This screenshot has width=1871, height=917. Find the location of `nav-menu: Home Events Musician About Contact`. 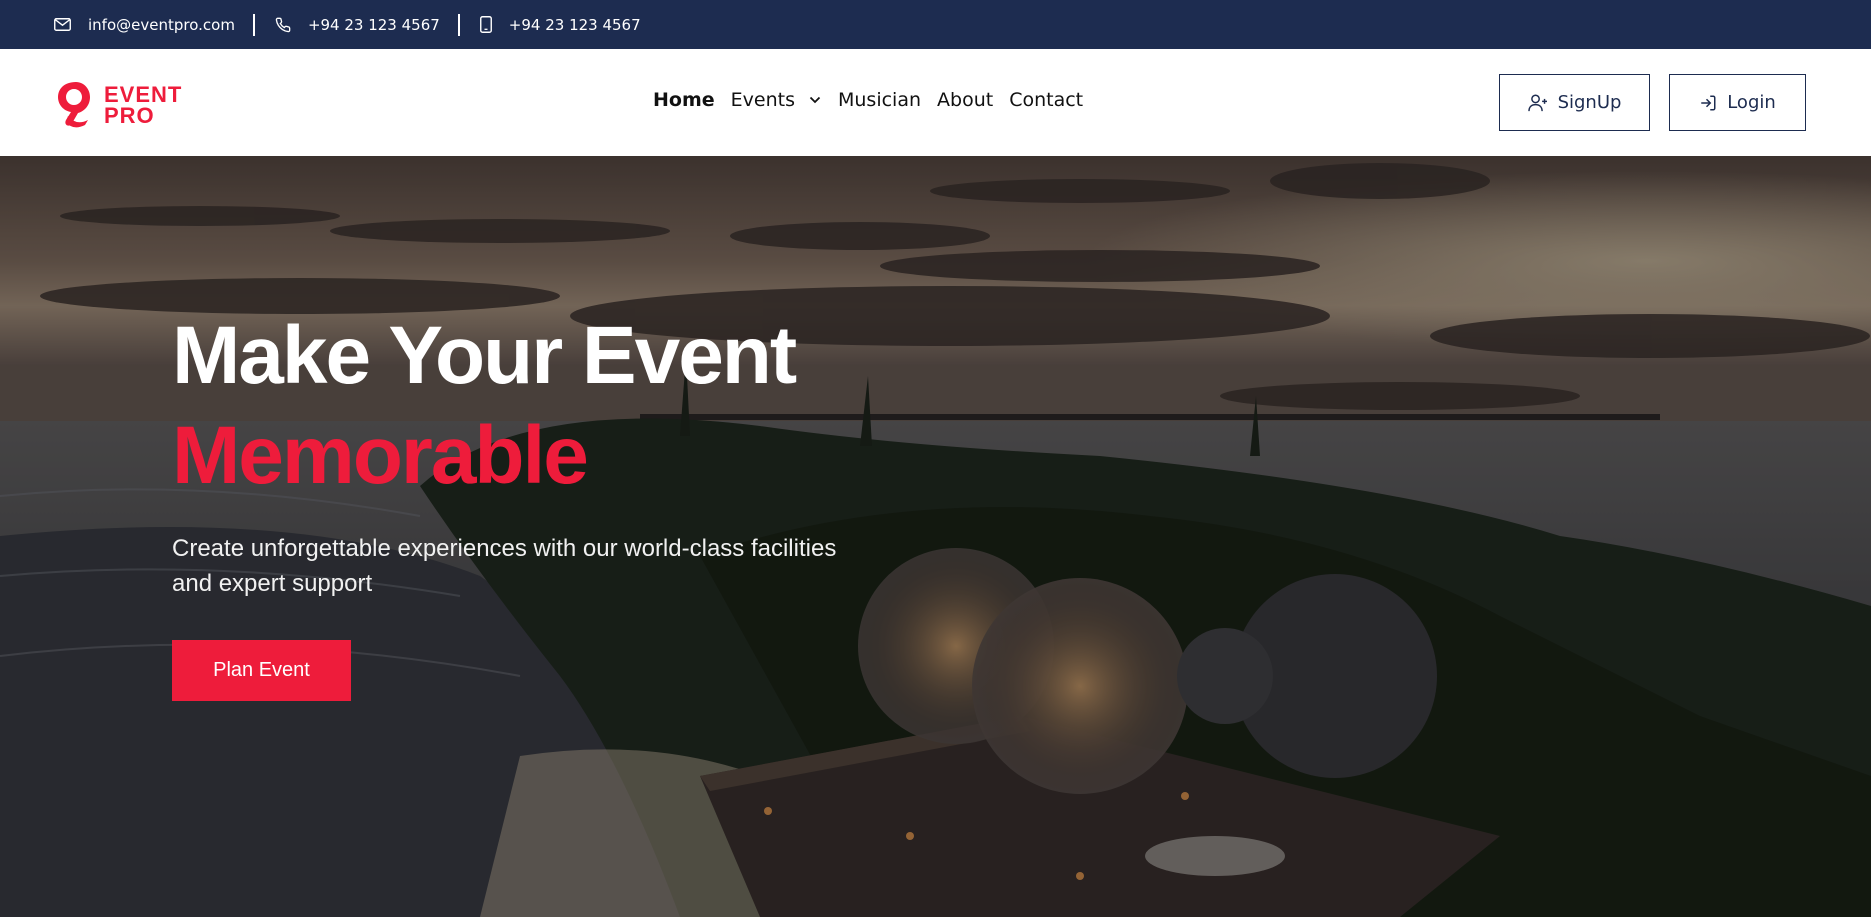

nav-menu: Home Events Musician About Contact is located at coordinates (876, 100).